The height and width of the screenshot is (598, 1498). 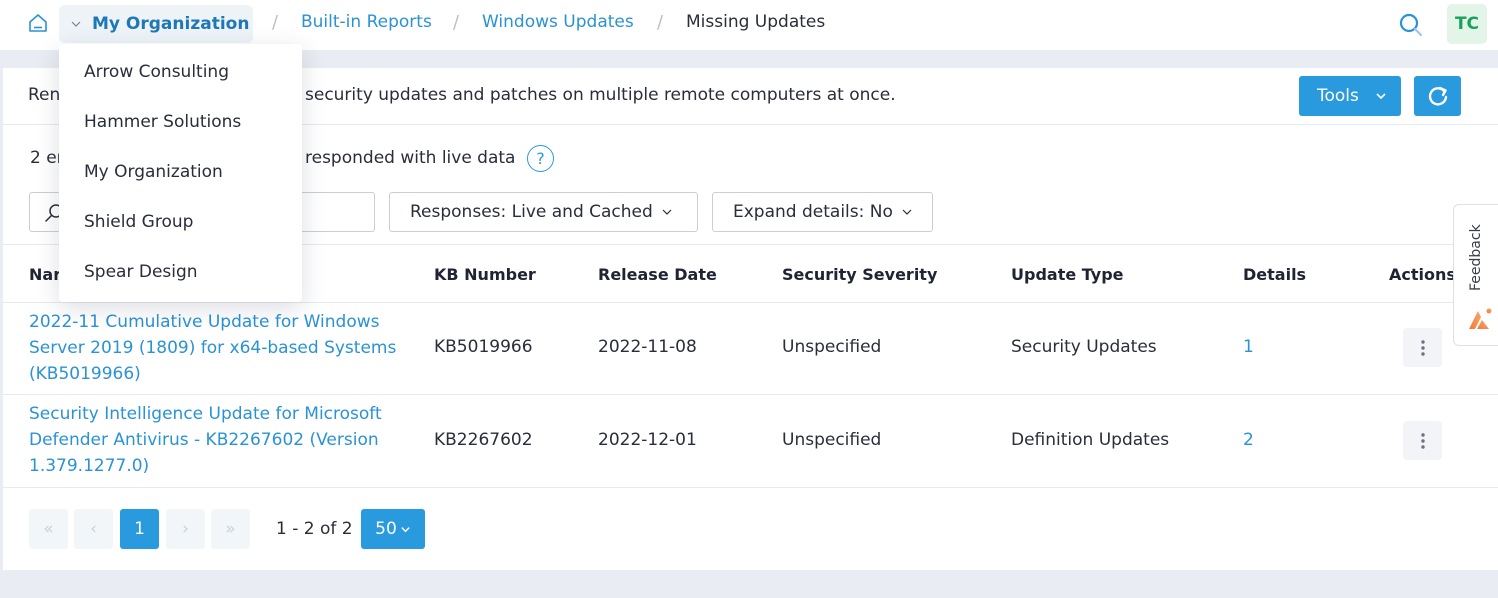 What do you see at coordinates (756, 22) in the screenshot?
I see `breadcrumb-missing-updates: Missing Updates` at bounding box center [756, 22].